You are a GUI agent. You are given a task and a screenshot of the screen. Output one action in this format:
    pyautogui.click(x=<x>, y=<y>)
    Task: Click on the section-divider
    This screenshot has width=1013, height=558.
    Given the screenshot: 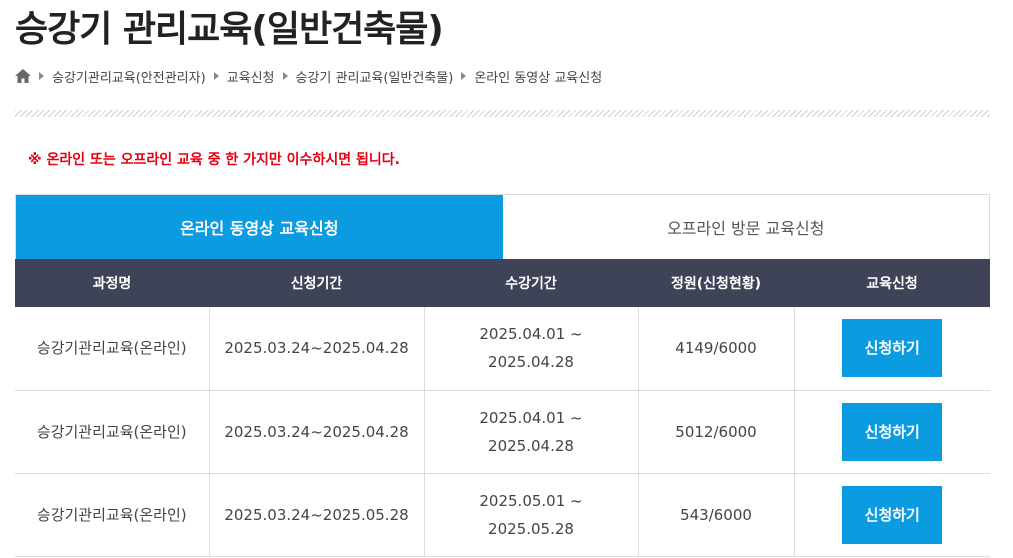 What is the action you would take?
    pyautogui.click(x=502, y=113)
    